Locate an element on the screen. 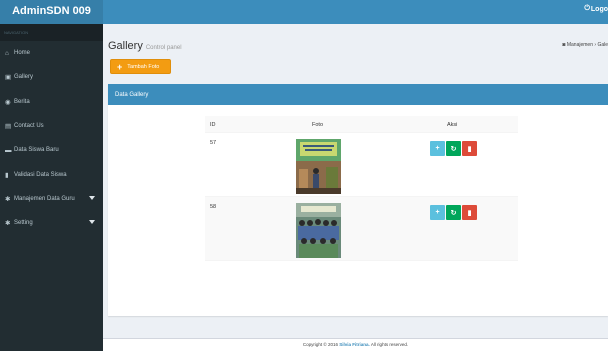 This screenshot has width=608, height=351. sidebar-item-label: Data Siswa Baru is located at coordinates (36, 150).